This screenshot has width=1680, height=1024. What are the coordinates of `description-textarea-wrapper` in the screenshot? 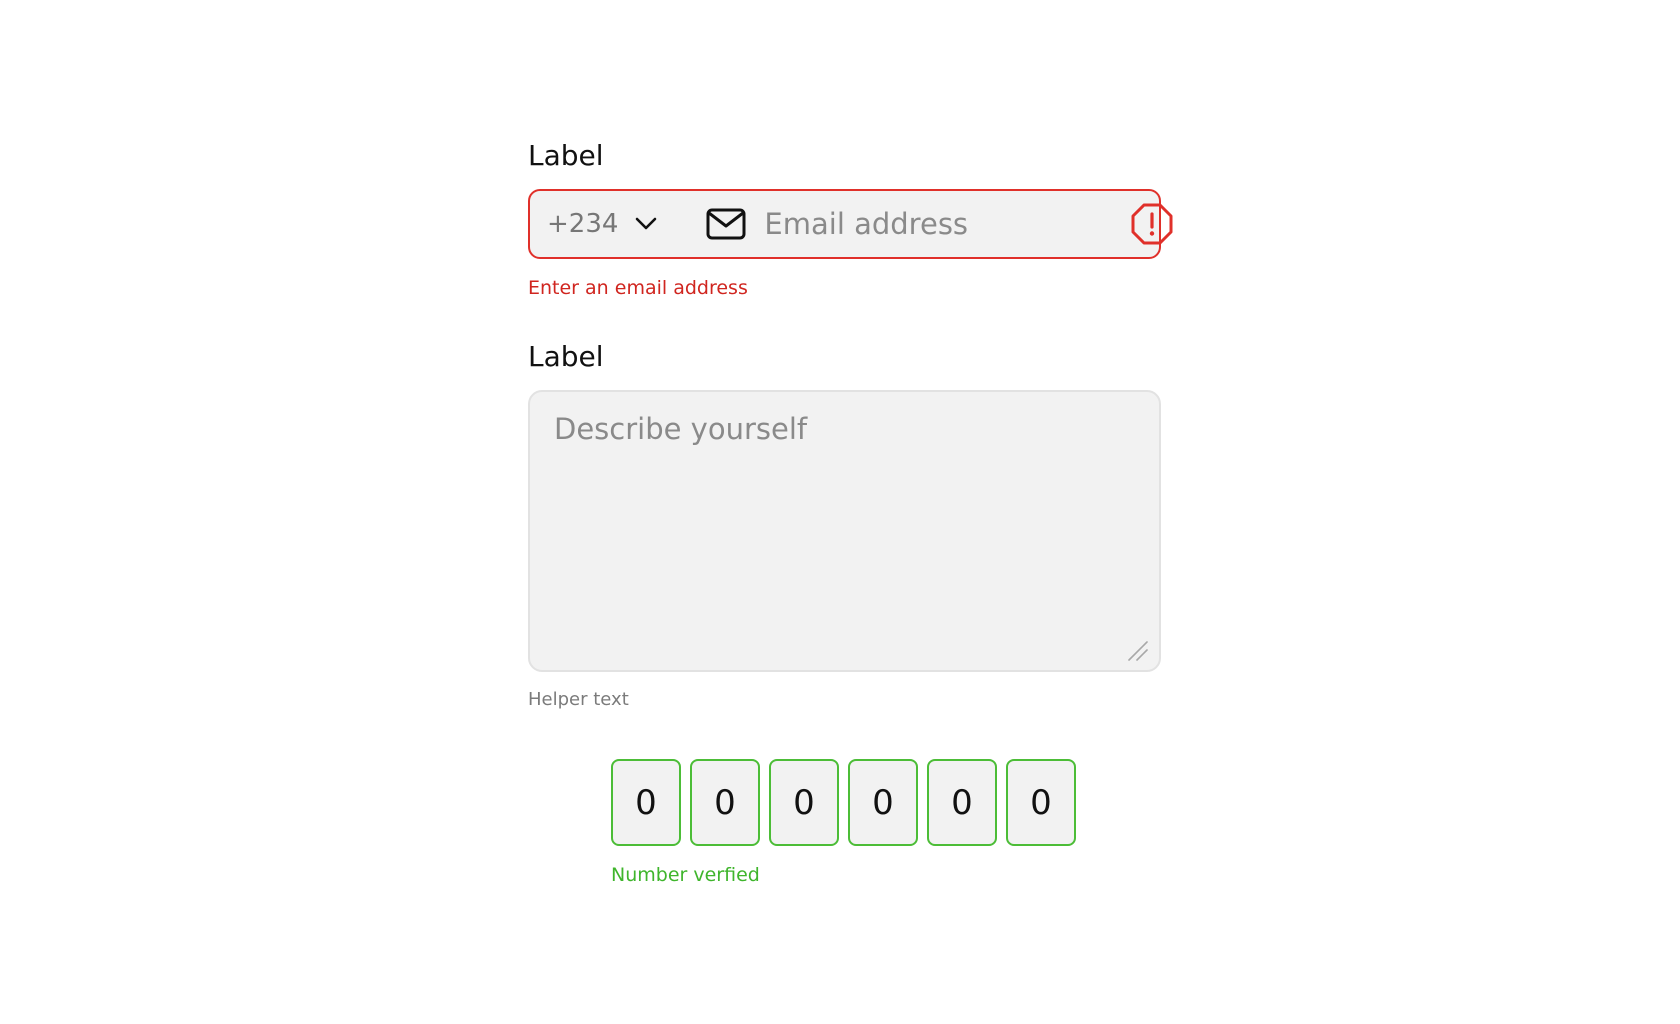 It's located at (844, 531).